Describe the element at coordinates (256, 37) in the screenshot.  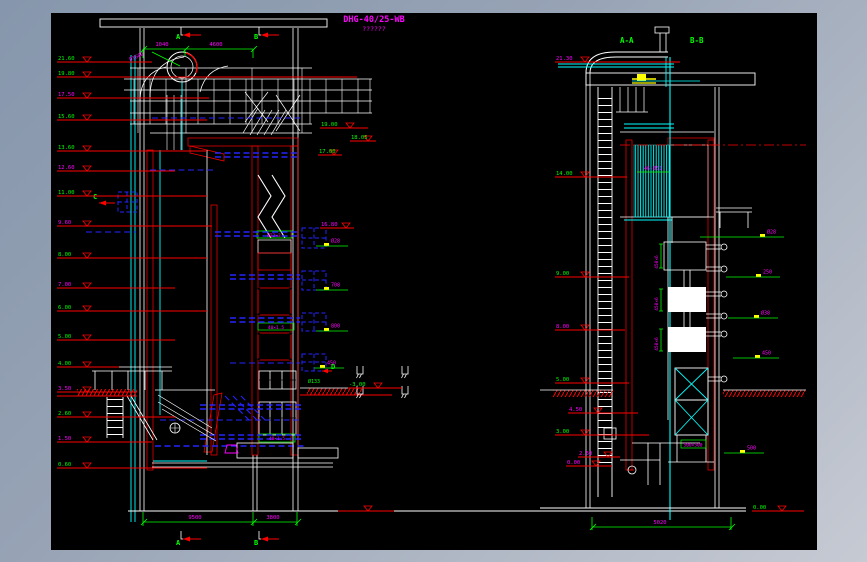
I see `section-marker-b-top: B` at that location.